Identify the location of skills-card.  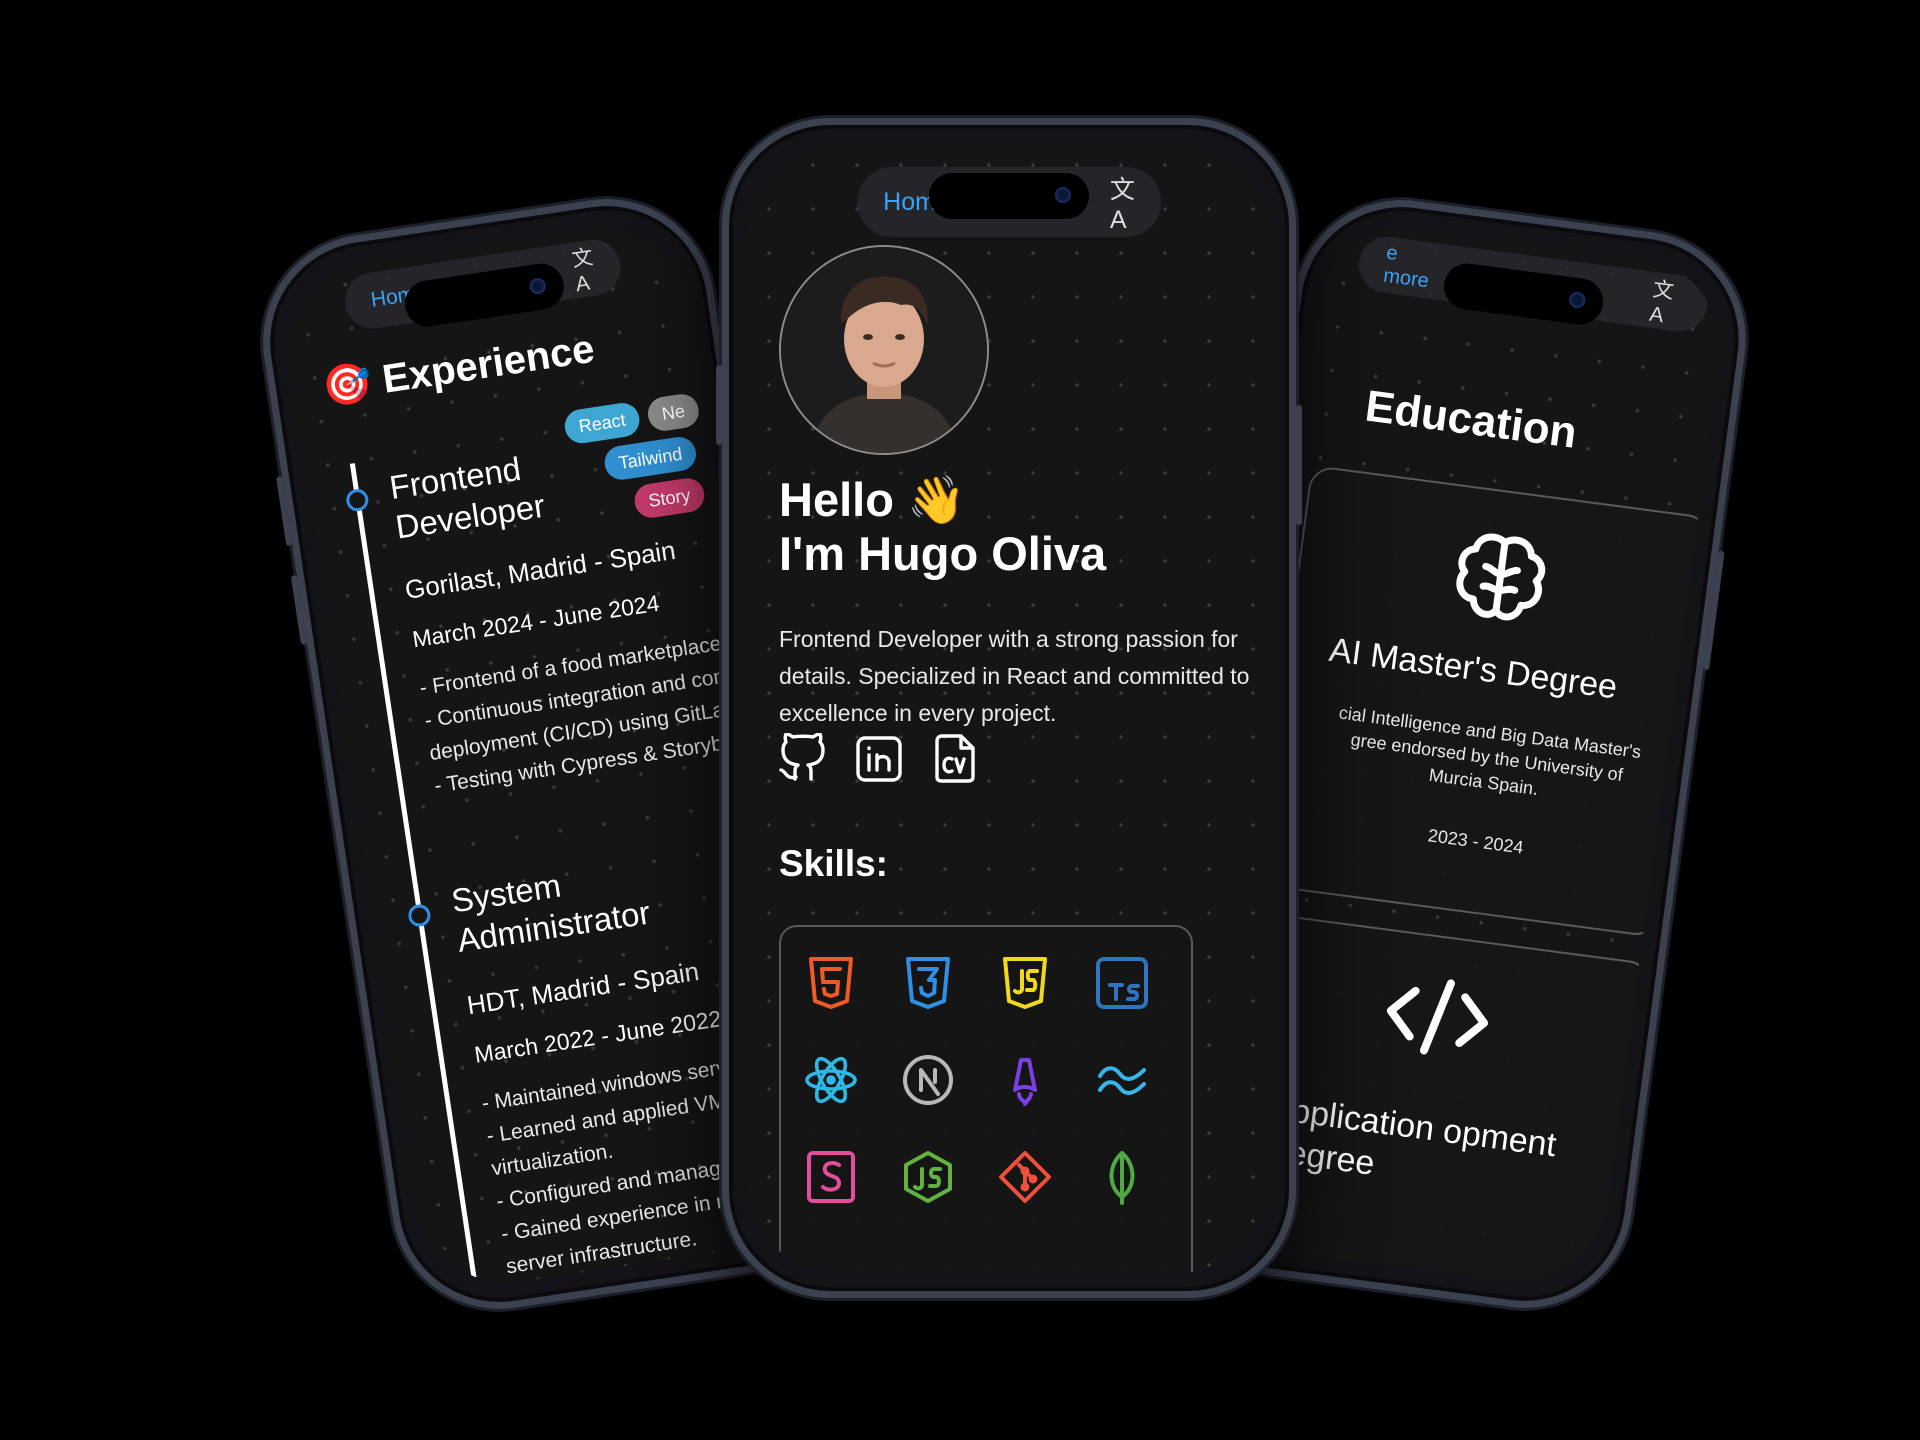
(986, 1099).